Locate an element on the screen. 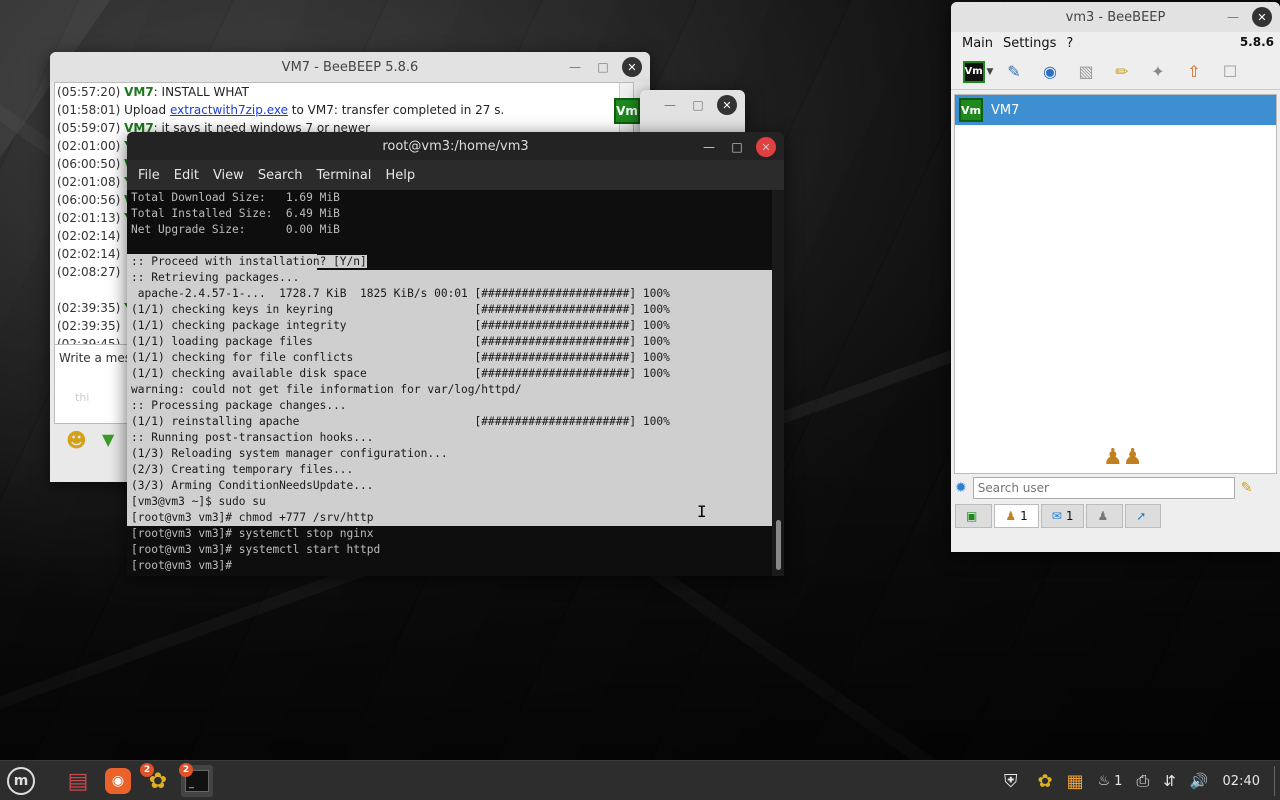 The height and width of the screenshot is (800, 1280). file-manager-button: ▤ is located at coordinates (78, 781).